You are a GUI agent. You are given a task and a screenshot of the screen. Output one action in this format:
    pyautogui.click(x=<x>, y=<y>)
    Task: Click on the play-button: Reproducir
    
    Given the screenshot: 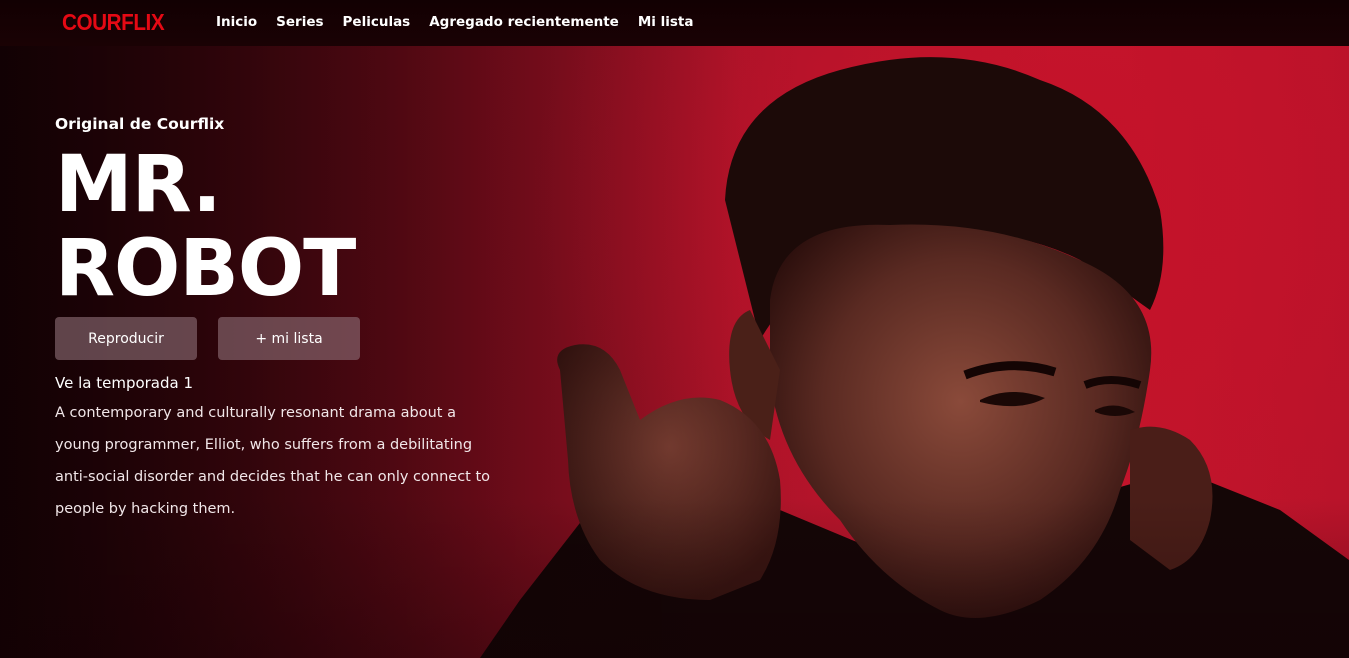 What is the action you would take?
    pyautogui.click(x=126, y=338)
    